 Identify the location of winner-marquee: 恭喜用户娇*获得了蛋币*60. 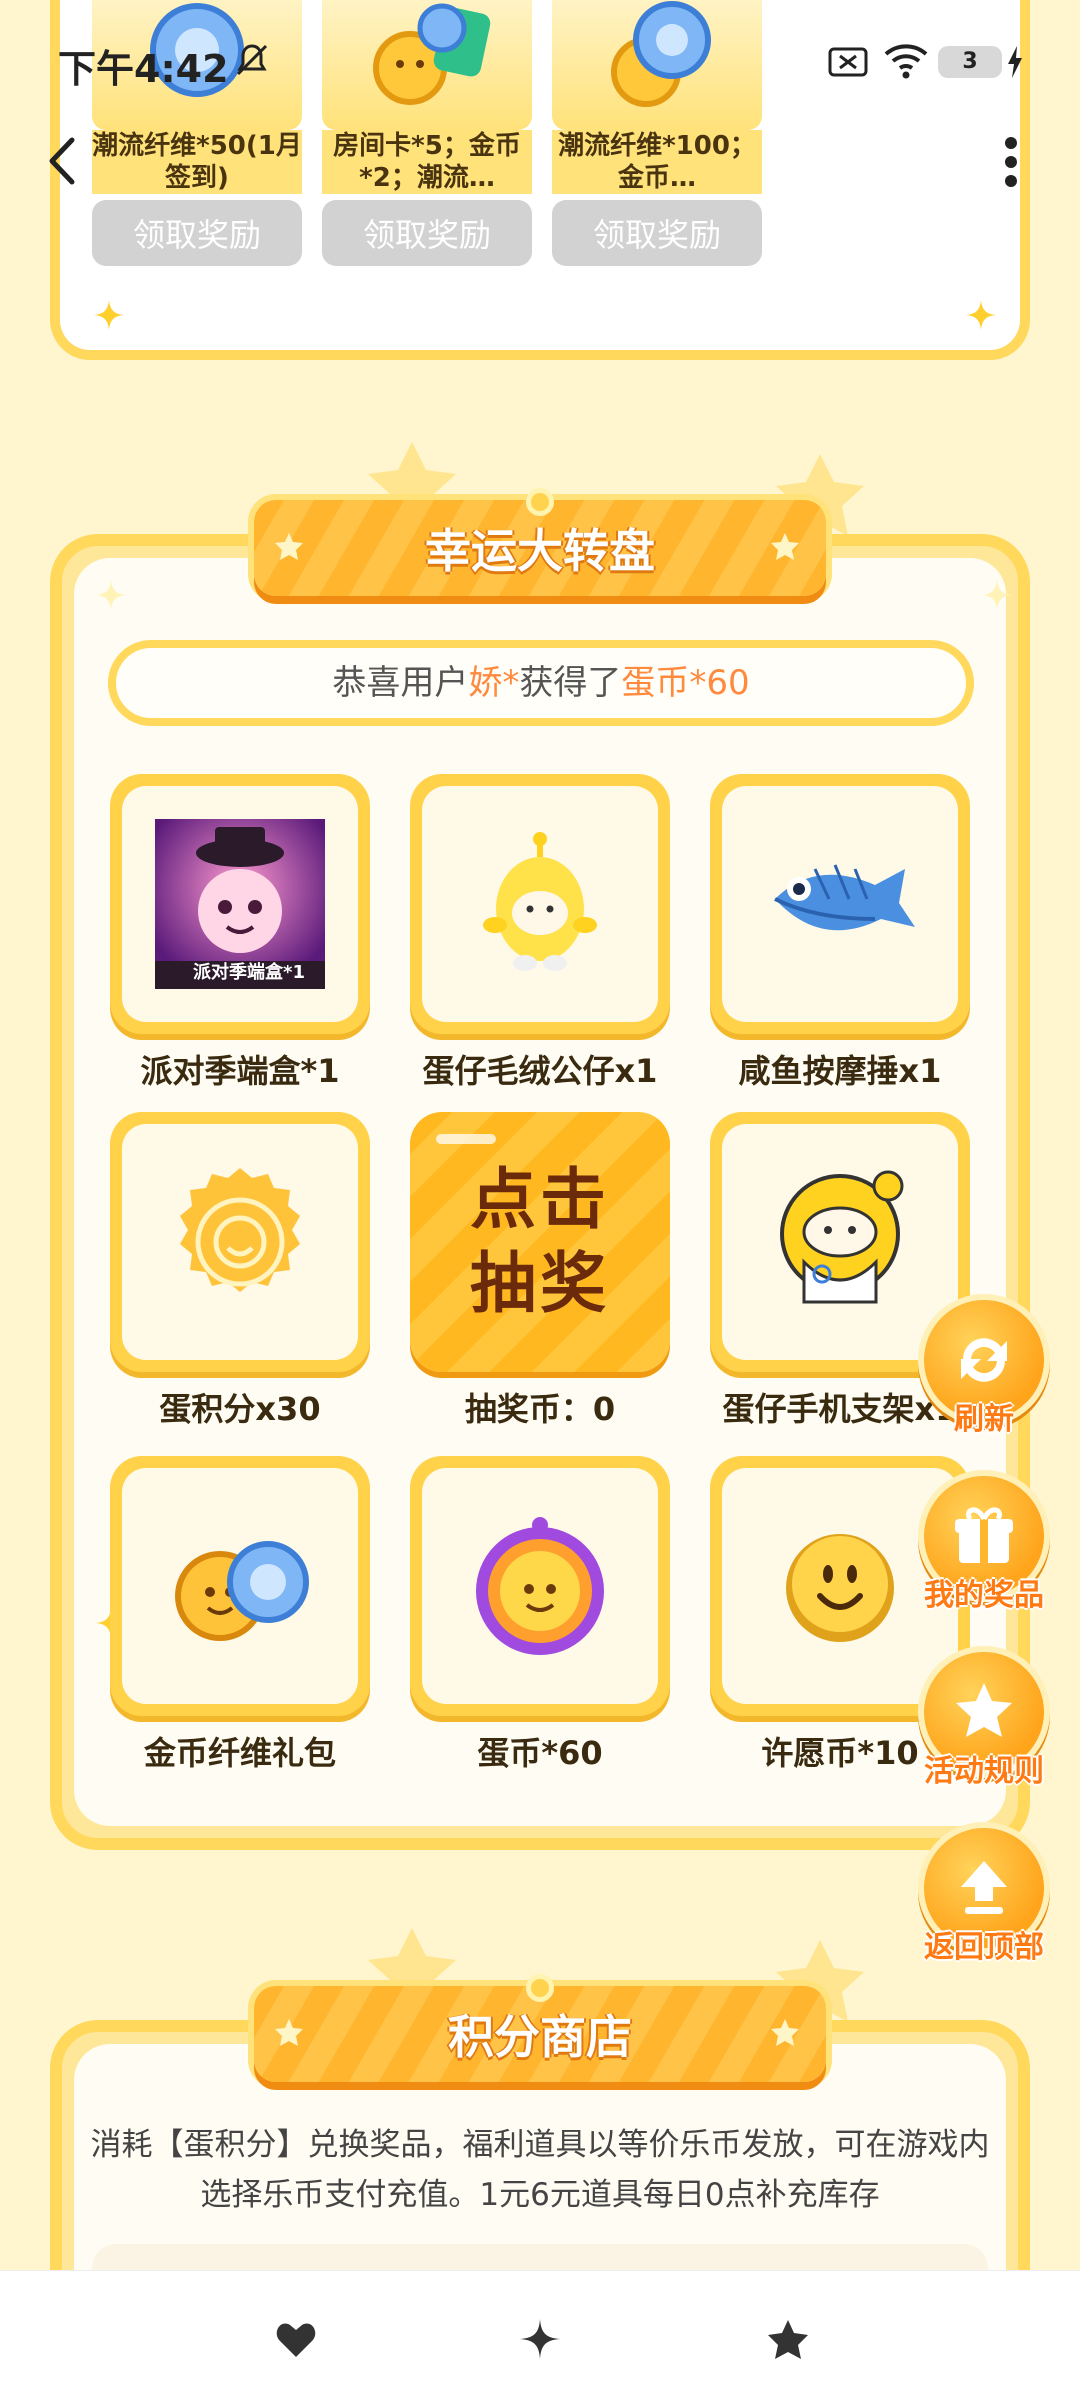
(541, 683).